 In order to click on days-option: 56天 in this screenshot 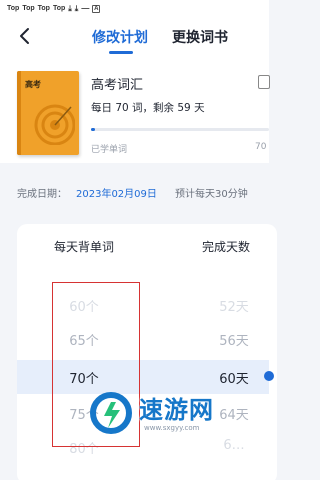, I will do `click(234, 339)`.